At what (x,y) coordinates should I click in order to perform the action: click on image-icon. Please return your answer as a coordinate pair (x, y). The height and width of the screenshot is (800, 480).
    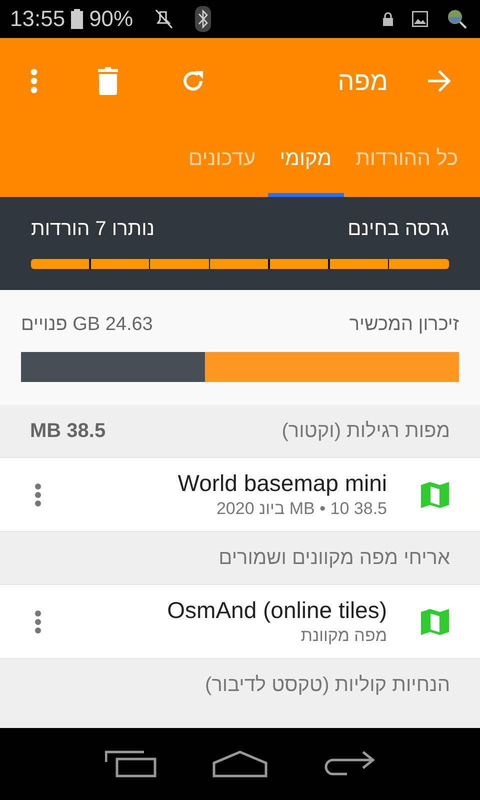
    Looking at the image, I should click on (420, 19).